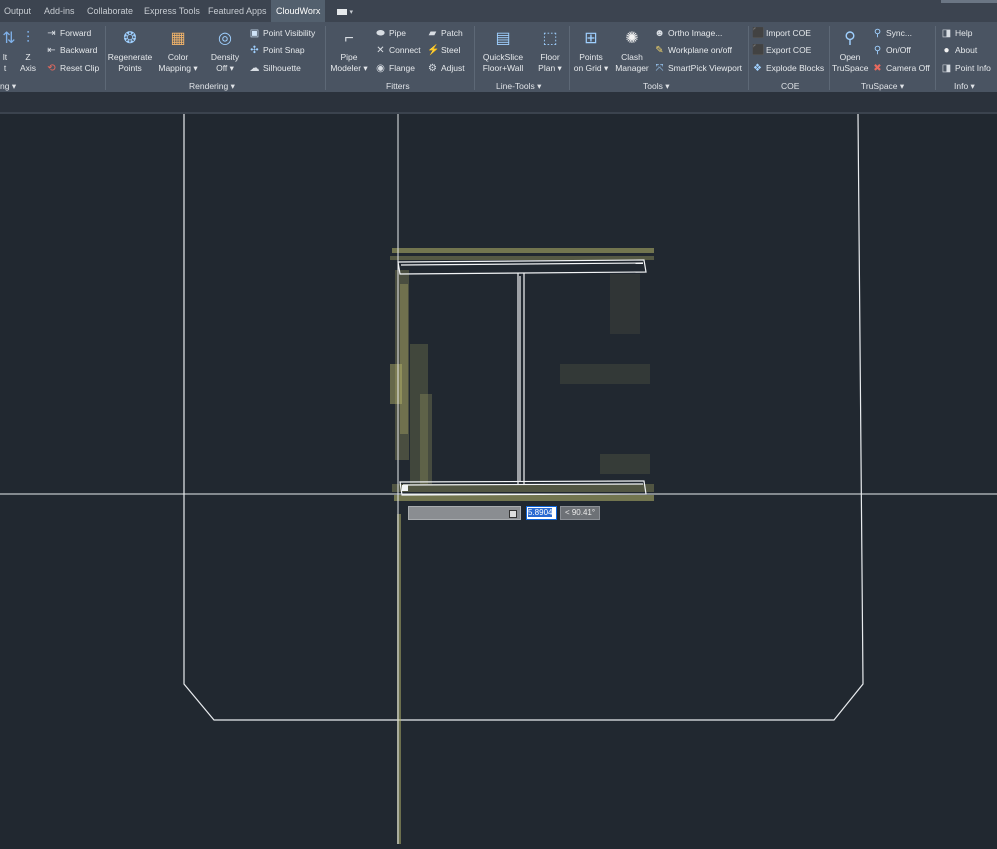 The image size is (997, 849). I want to click on point-visibility-button: ▣ Point Visibility, so click(282, 33).